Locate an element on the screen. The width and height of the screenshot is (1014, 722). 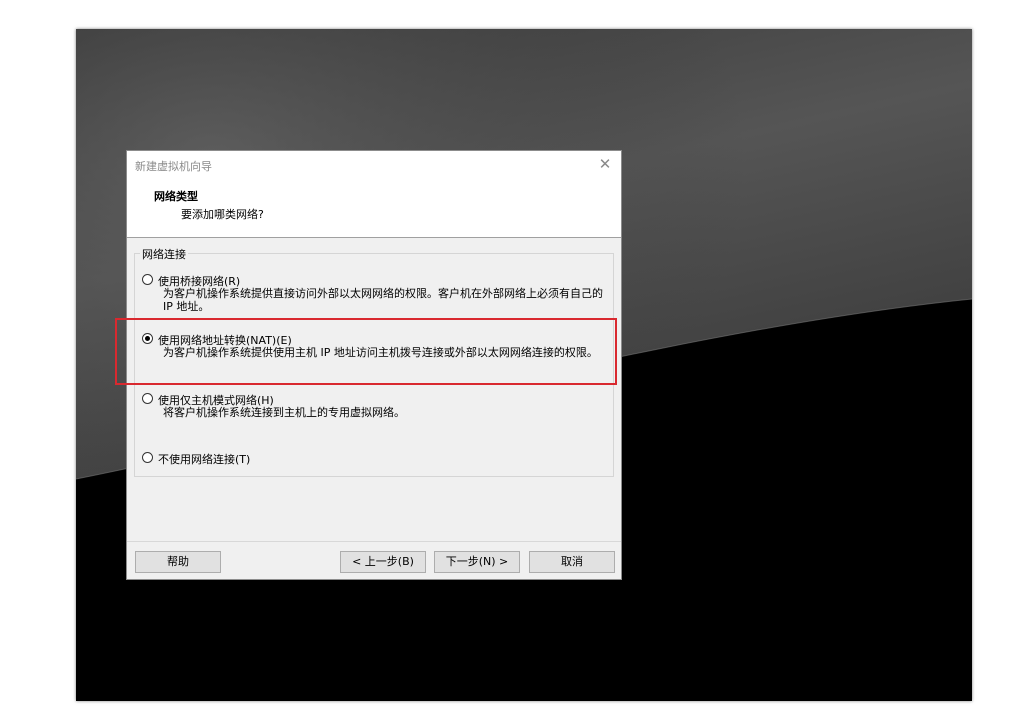
dialog-title: 新建虚拟机向导 is located at coordinates (173, 166).